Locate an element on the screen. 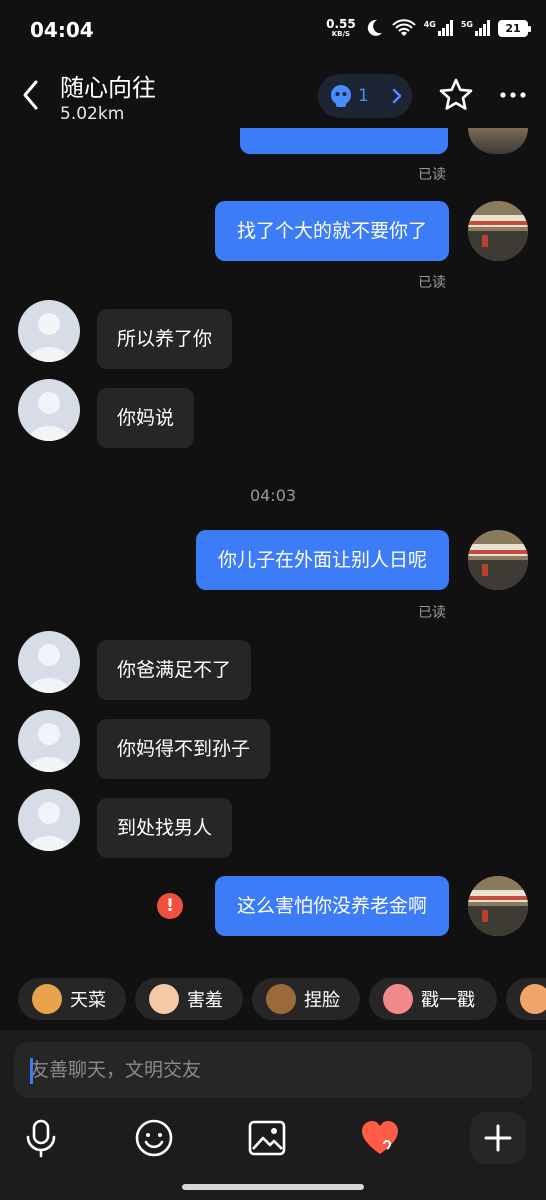 The width and height of the screenshot is (546, 1200). quick-reply-bar: 天菜 害羞 捏脸 戳一戳 is located at coordinates (273, 1000).